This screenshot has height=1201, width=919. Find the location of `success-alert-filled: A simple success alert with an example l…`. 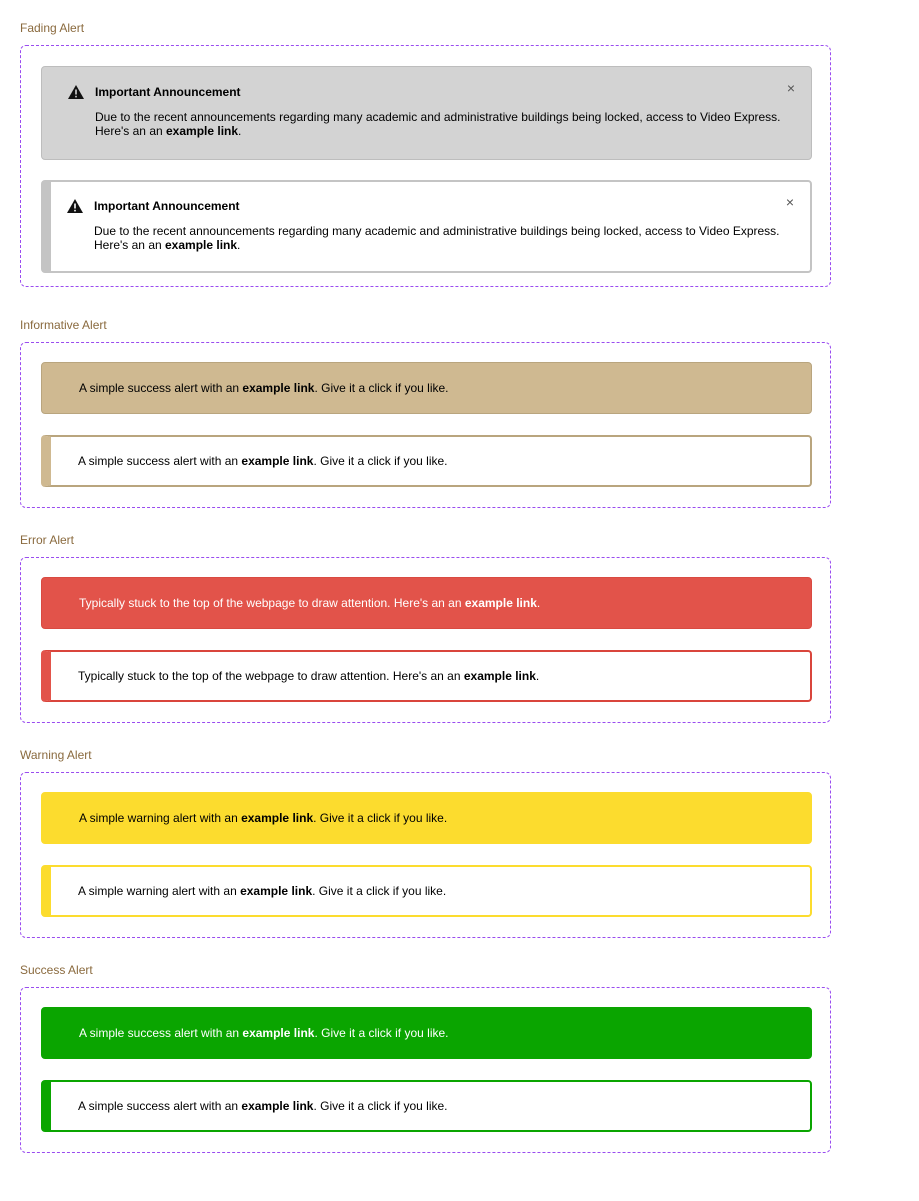

success-alert-filled: A simple success alert with an example l… is located at coordinates (426, 1033).